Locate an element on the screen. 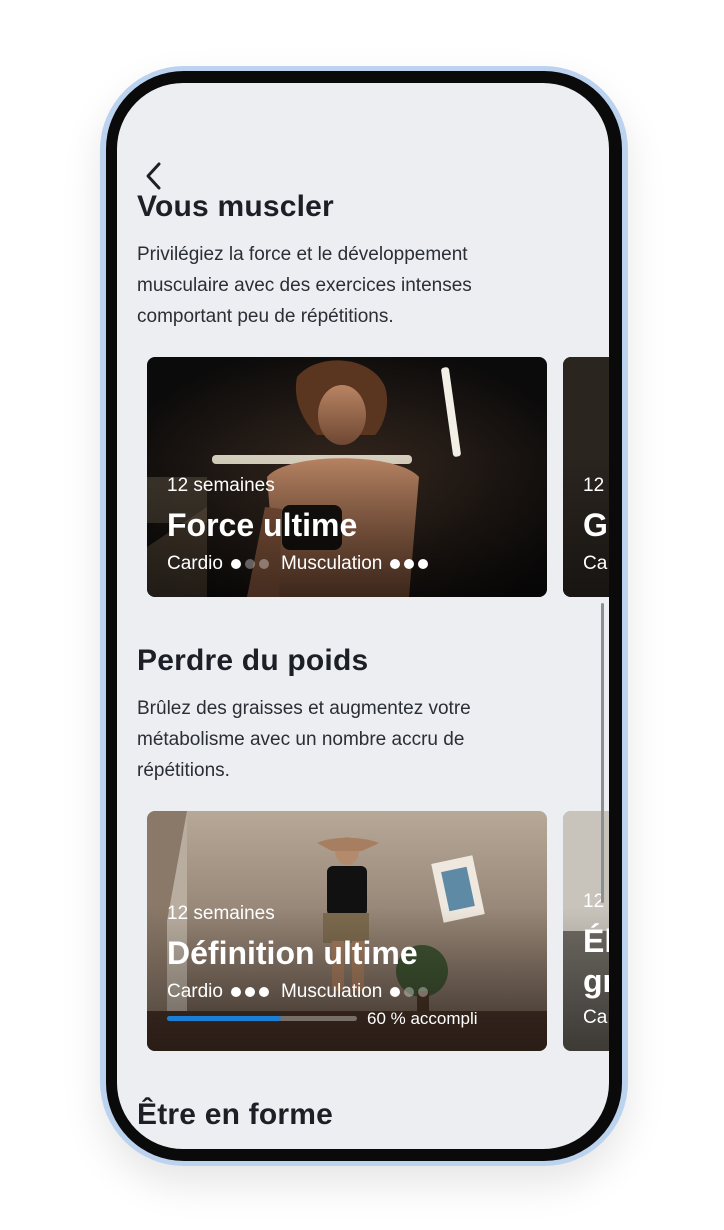 Image resolution: width=724 pixels, height=1230 pixels. progress-bar is located at coordinates (262, 1018).